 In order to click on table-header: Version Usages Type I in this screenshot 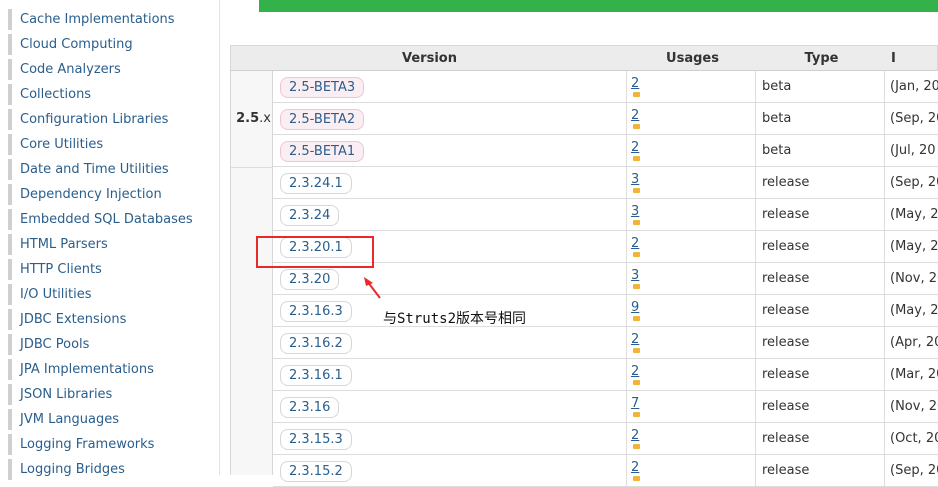, I will do `click(584, 58)`.